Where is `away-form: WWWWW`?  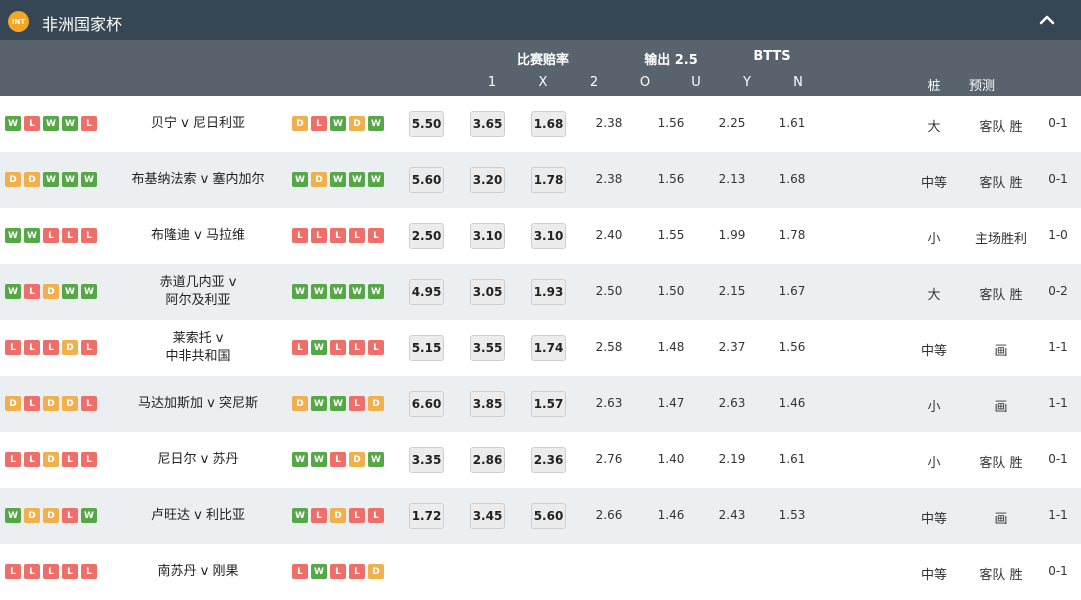 away-form: WWWWW is located at coordinates (338, 291).